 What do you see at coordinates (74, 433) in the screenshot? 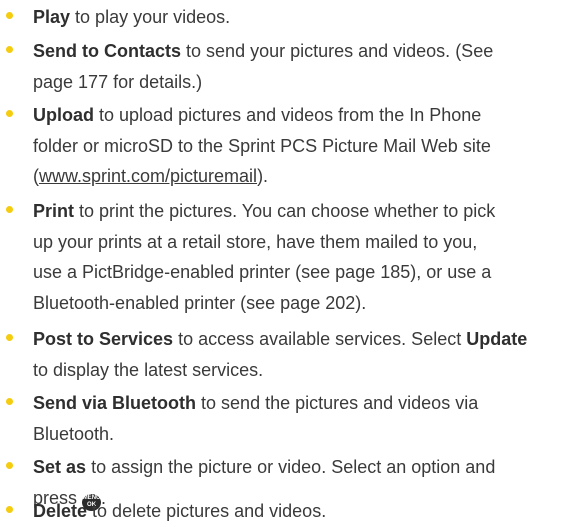
I see `item-desc: Bluetooth.` at bounding box center [74, 433].